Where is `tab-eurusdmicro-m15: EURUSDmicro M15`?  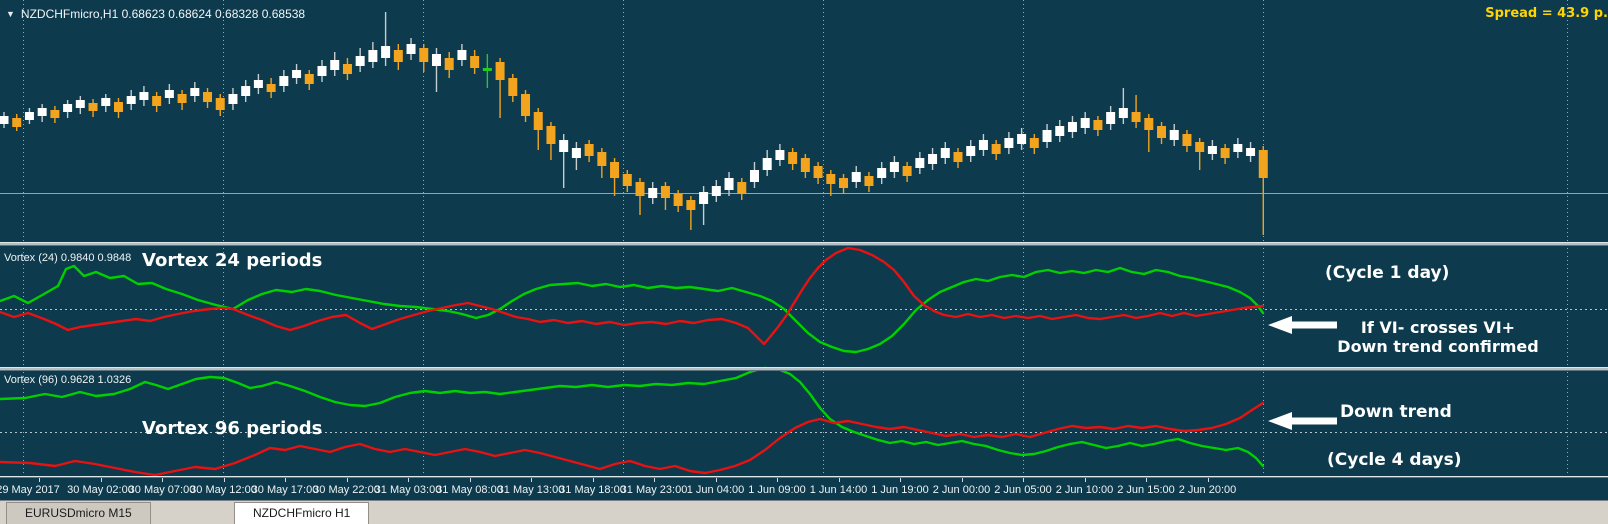
tab-eurusdmicro-m15: EURUSDmicro M15 is located at coordinates (78, 513).